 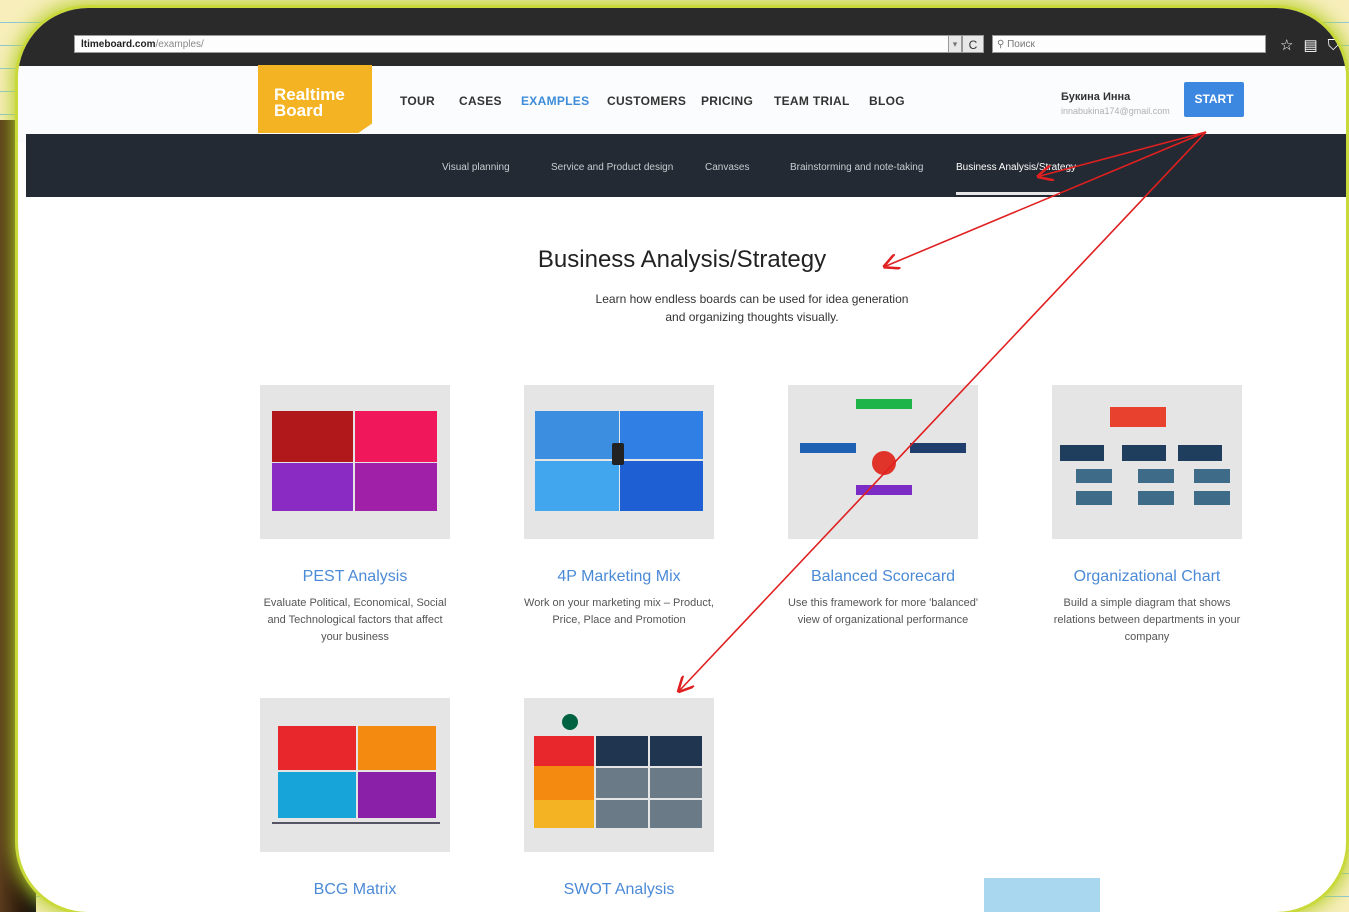 I want to click on starbucks-logo, so click(x=570, y=722).